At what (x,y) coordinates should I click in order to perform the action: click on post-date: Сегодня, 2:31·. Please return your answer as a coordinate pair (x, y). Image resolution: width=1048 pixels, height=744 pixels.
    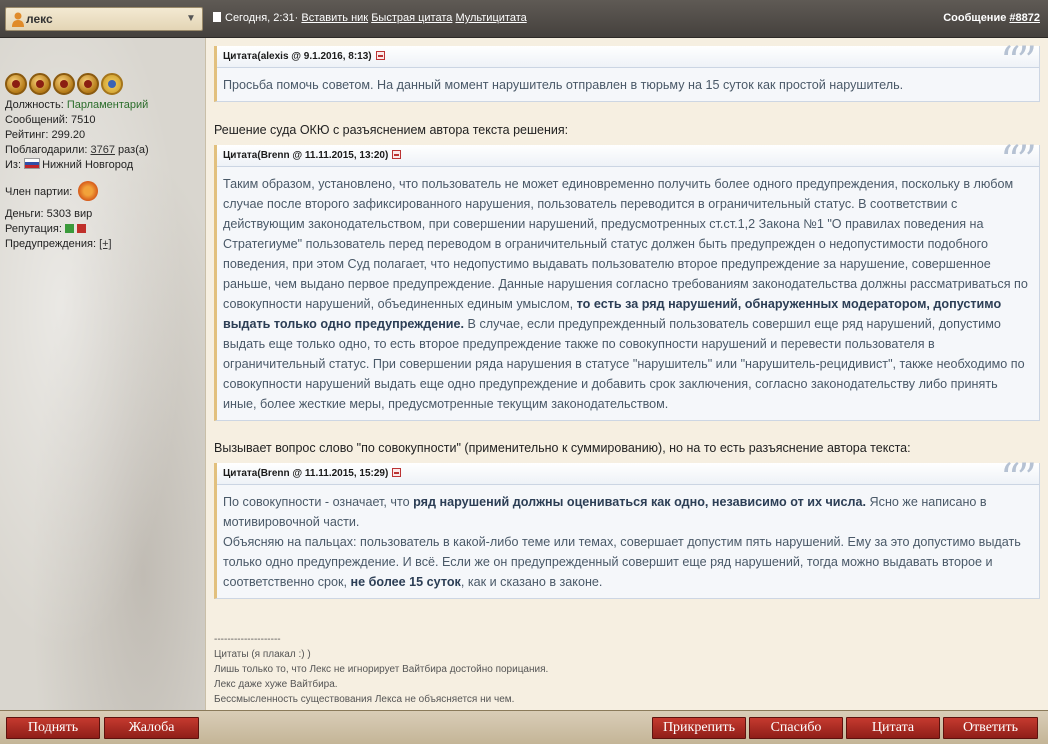
    Looking at the image, I should click on (262, 18).